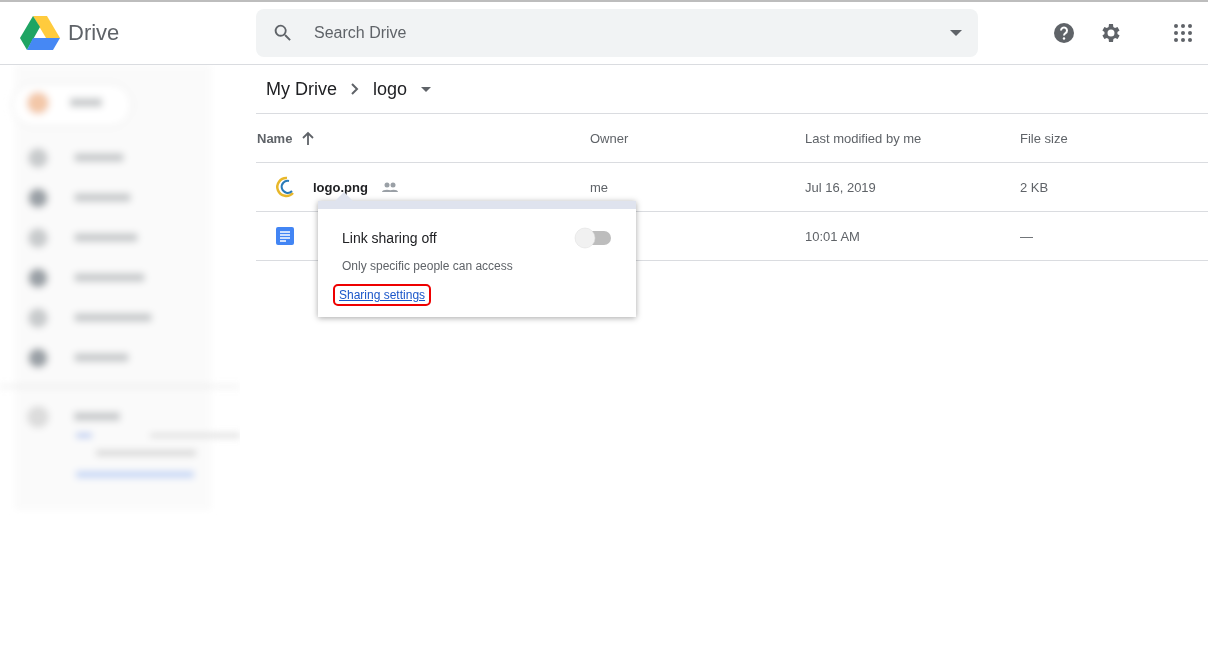 The image size is (1208, 647). What do you see at coordinates (622, 33) in the screenshot?
I see `search-input: Search Drive` at bounding box center [622, 33].